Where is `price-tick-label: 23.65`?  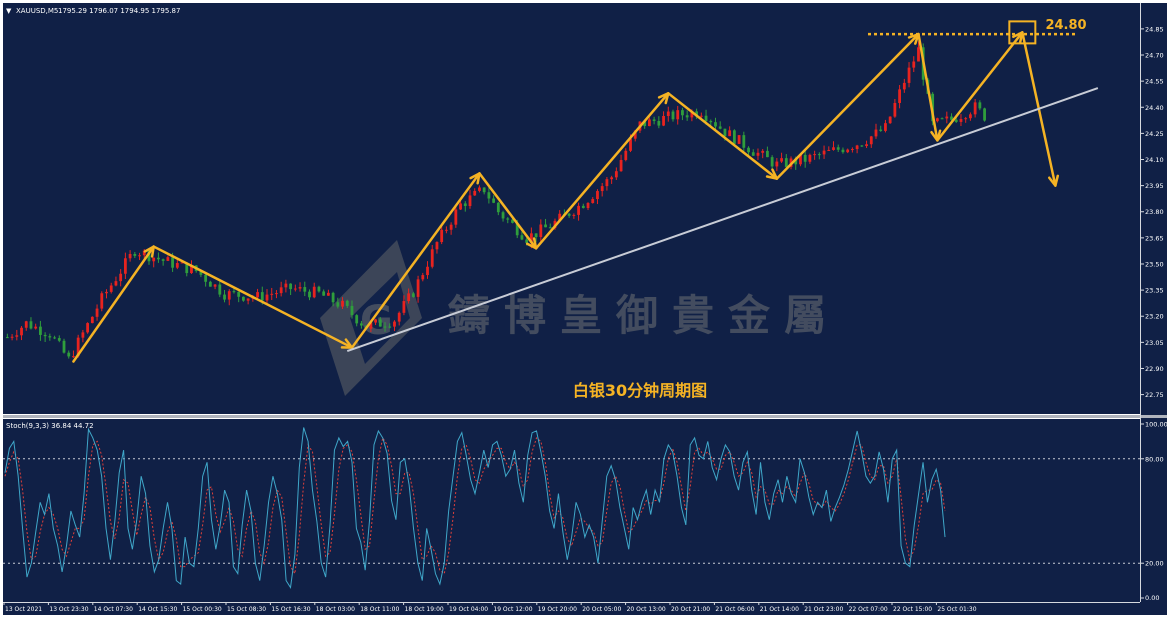
price-tick-label: 23.65 is located at coordinates (1154, 238).